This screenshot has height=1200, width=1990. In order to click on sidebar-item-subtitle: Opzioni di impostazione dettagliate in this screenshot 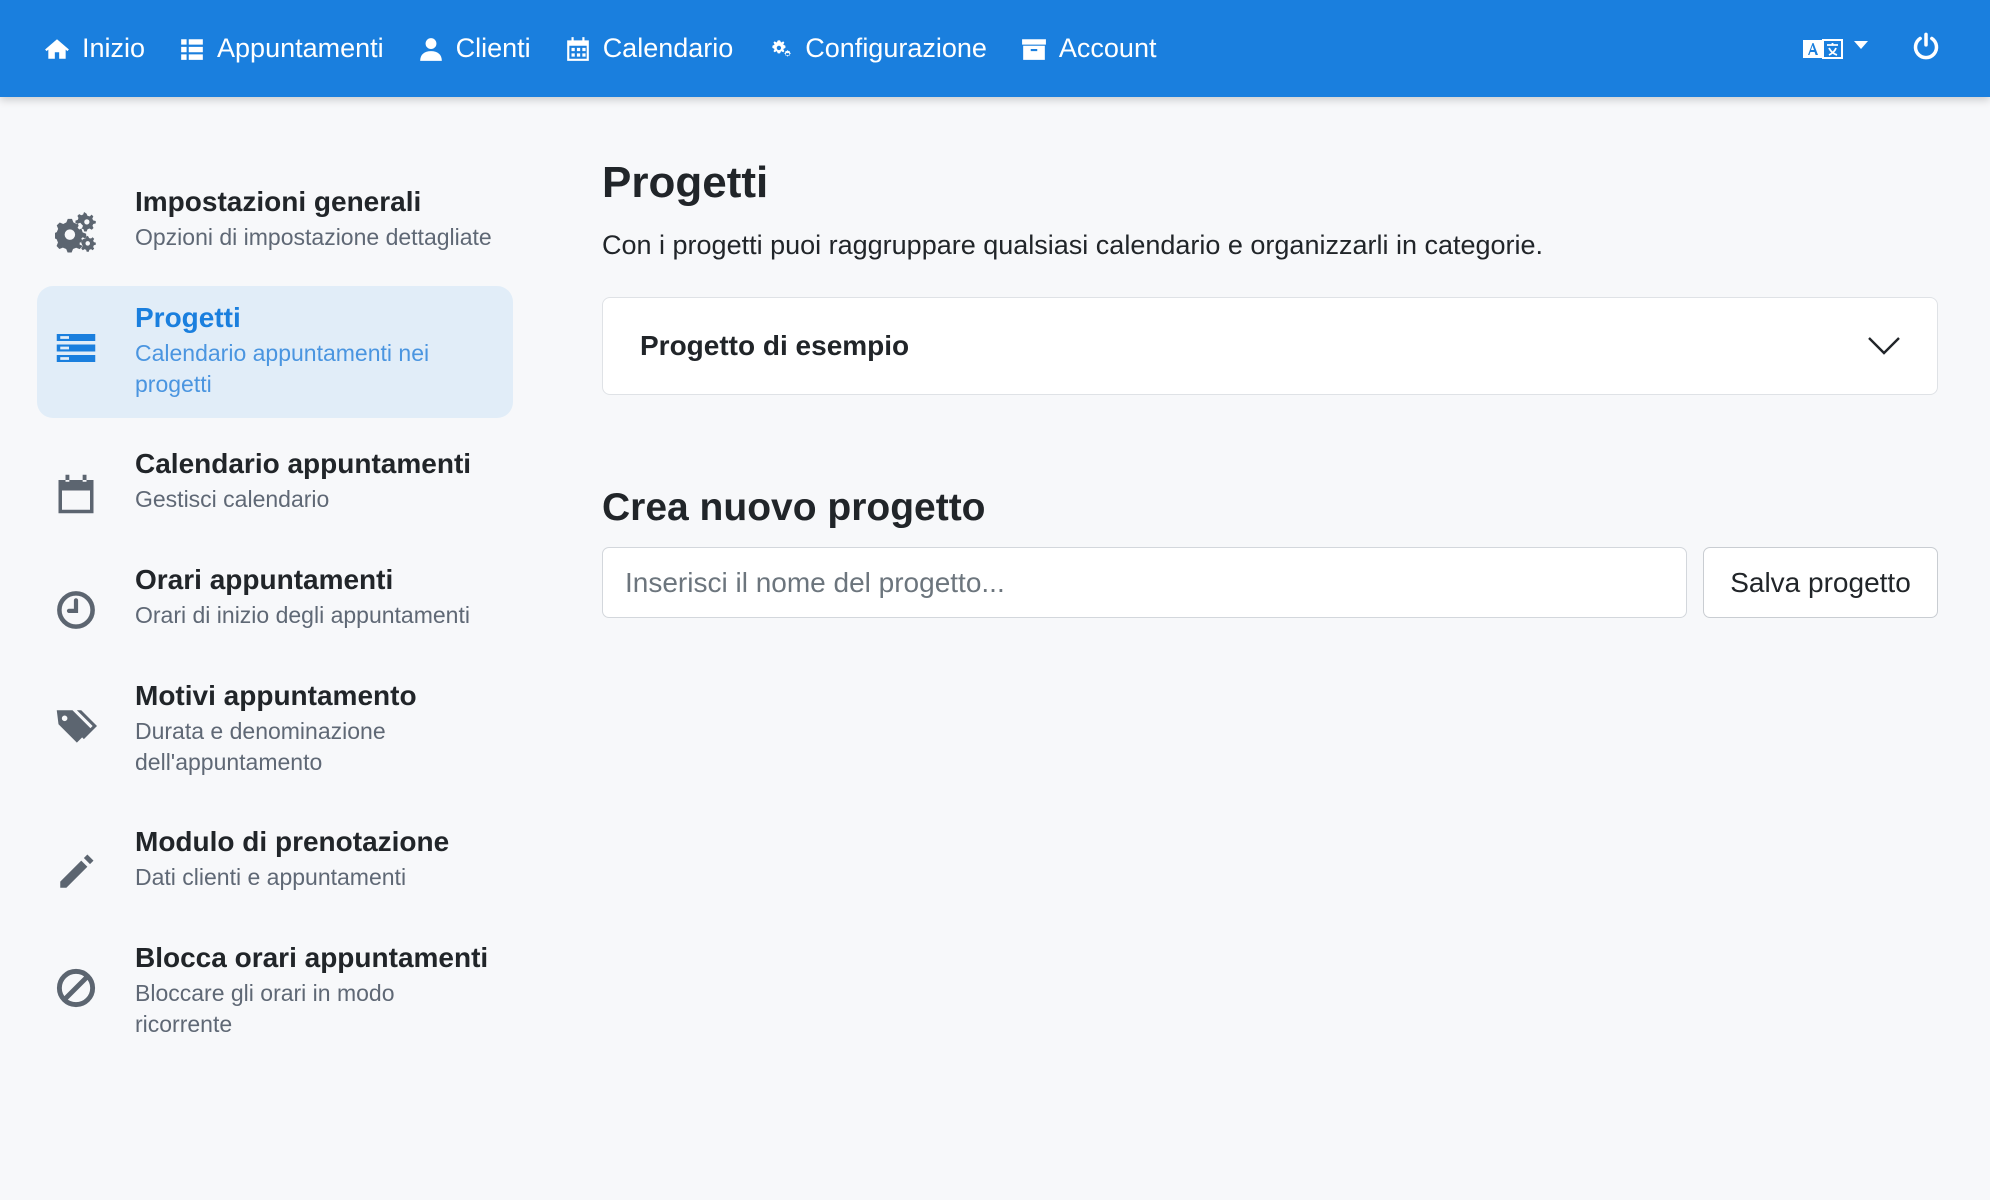, I will do `click(313, 237)`.